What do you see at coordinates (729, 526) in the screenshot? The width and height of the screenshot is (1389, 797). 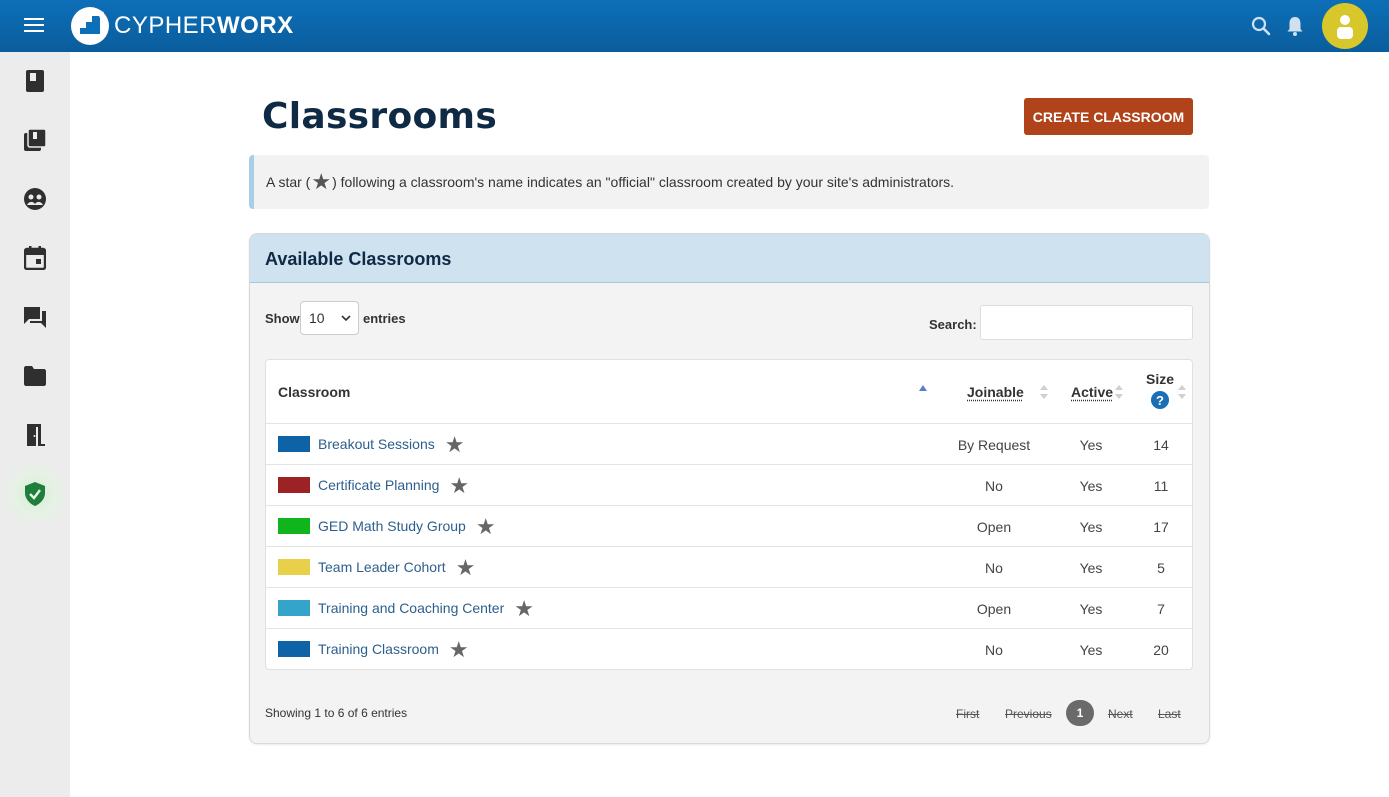 I see `table-row: GED Math Study Group ★ Open Yes 17` at bounding box center [729, 526].